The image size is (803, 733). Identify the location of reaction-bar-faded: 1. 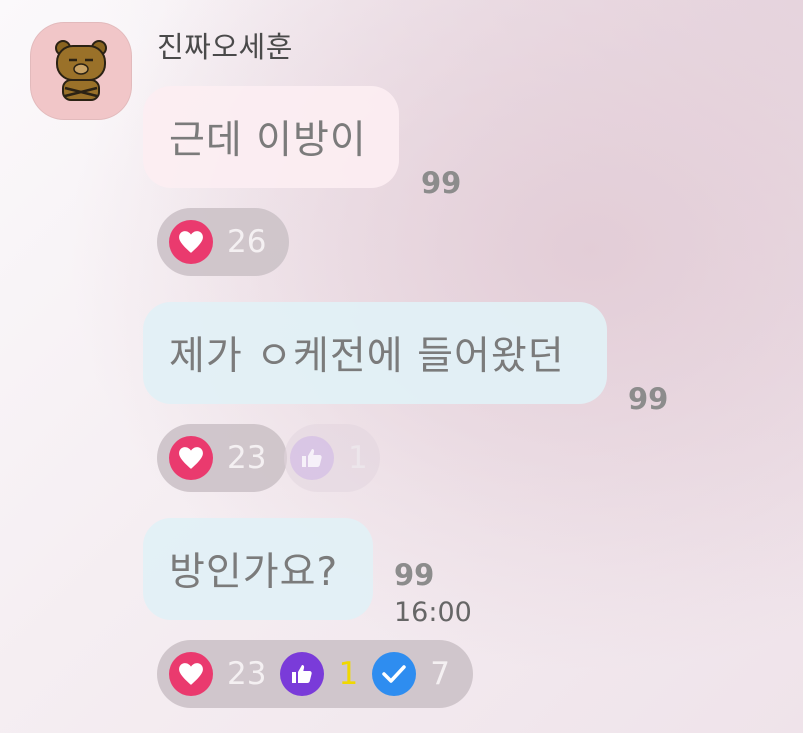
(332, 458).